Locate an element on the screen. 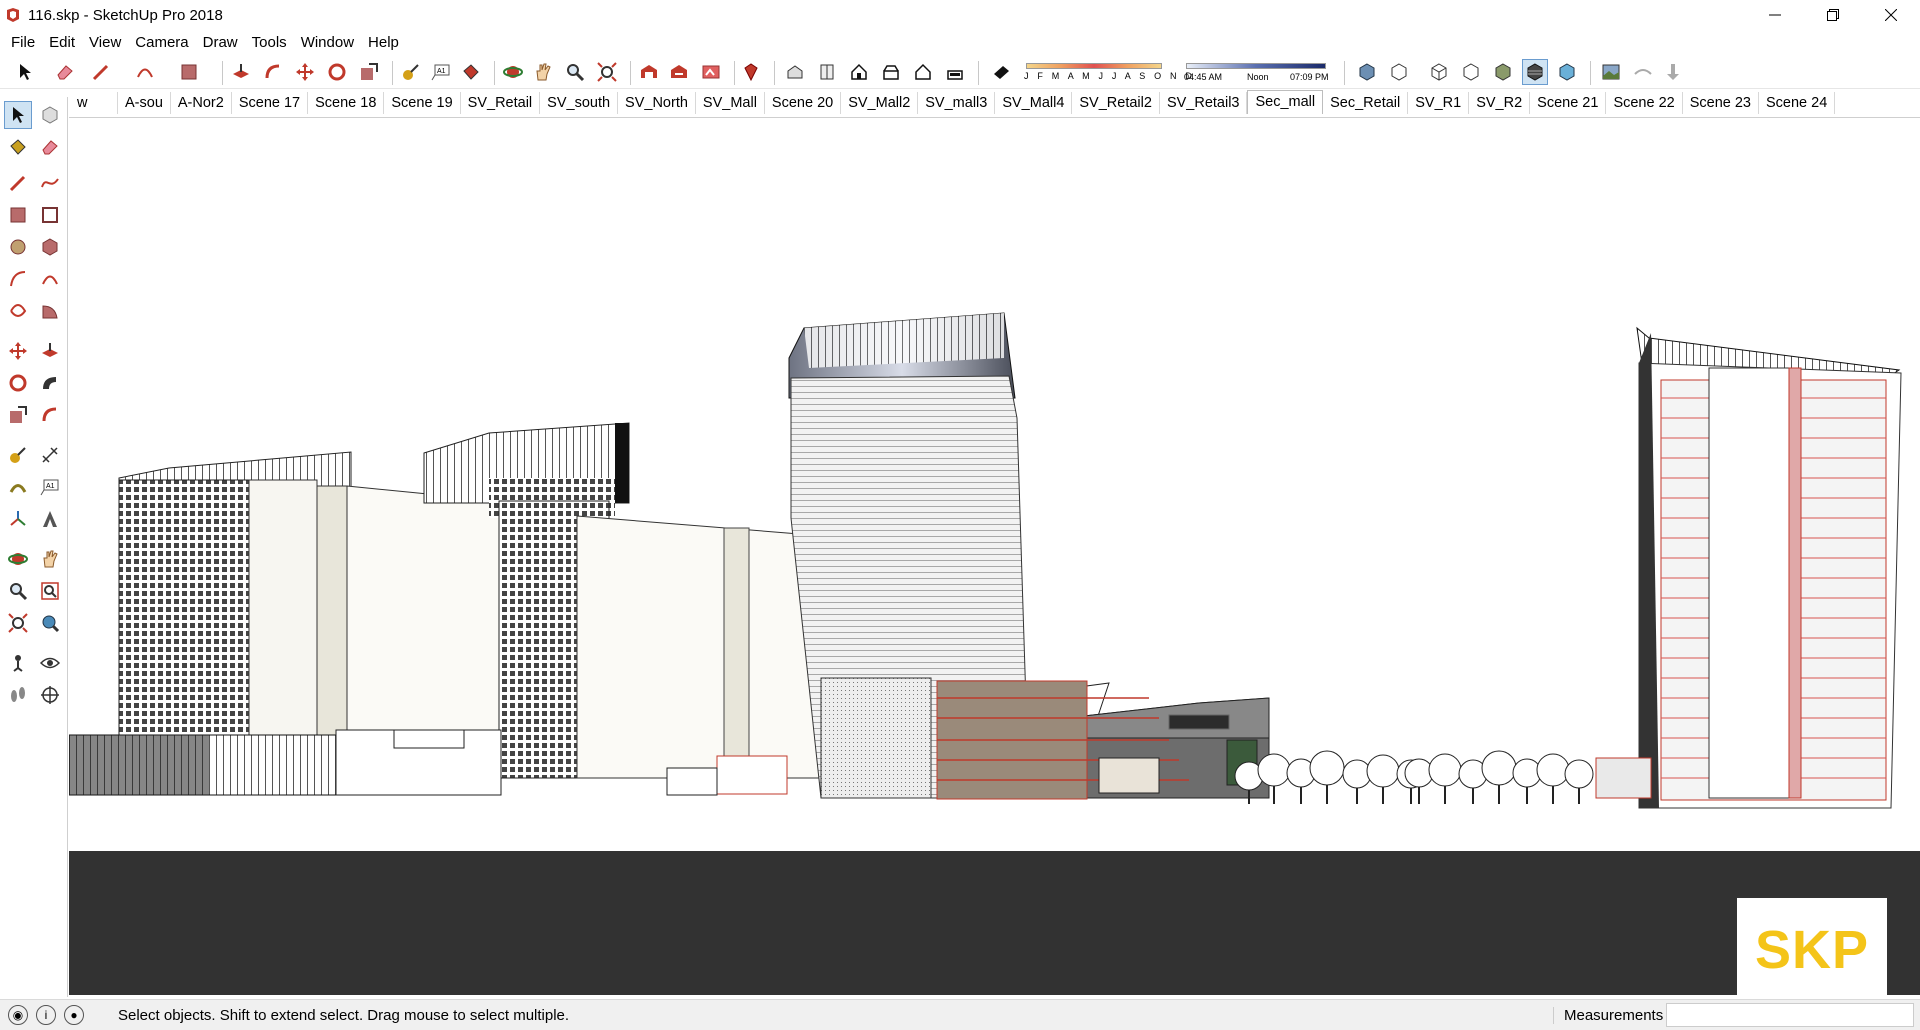  pan-button is located at coordinates (543, 72).